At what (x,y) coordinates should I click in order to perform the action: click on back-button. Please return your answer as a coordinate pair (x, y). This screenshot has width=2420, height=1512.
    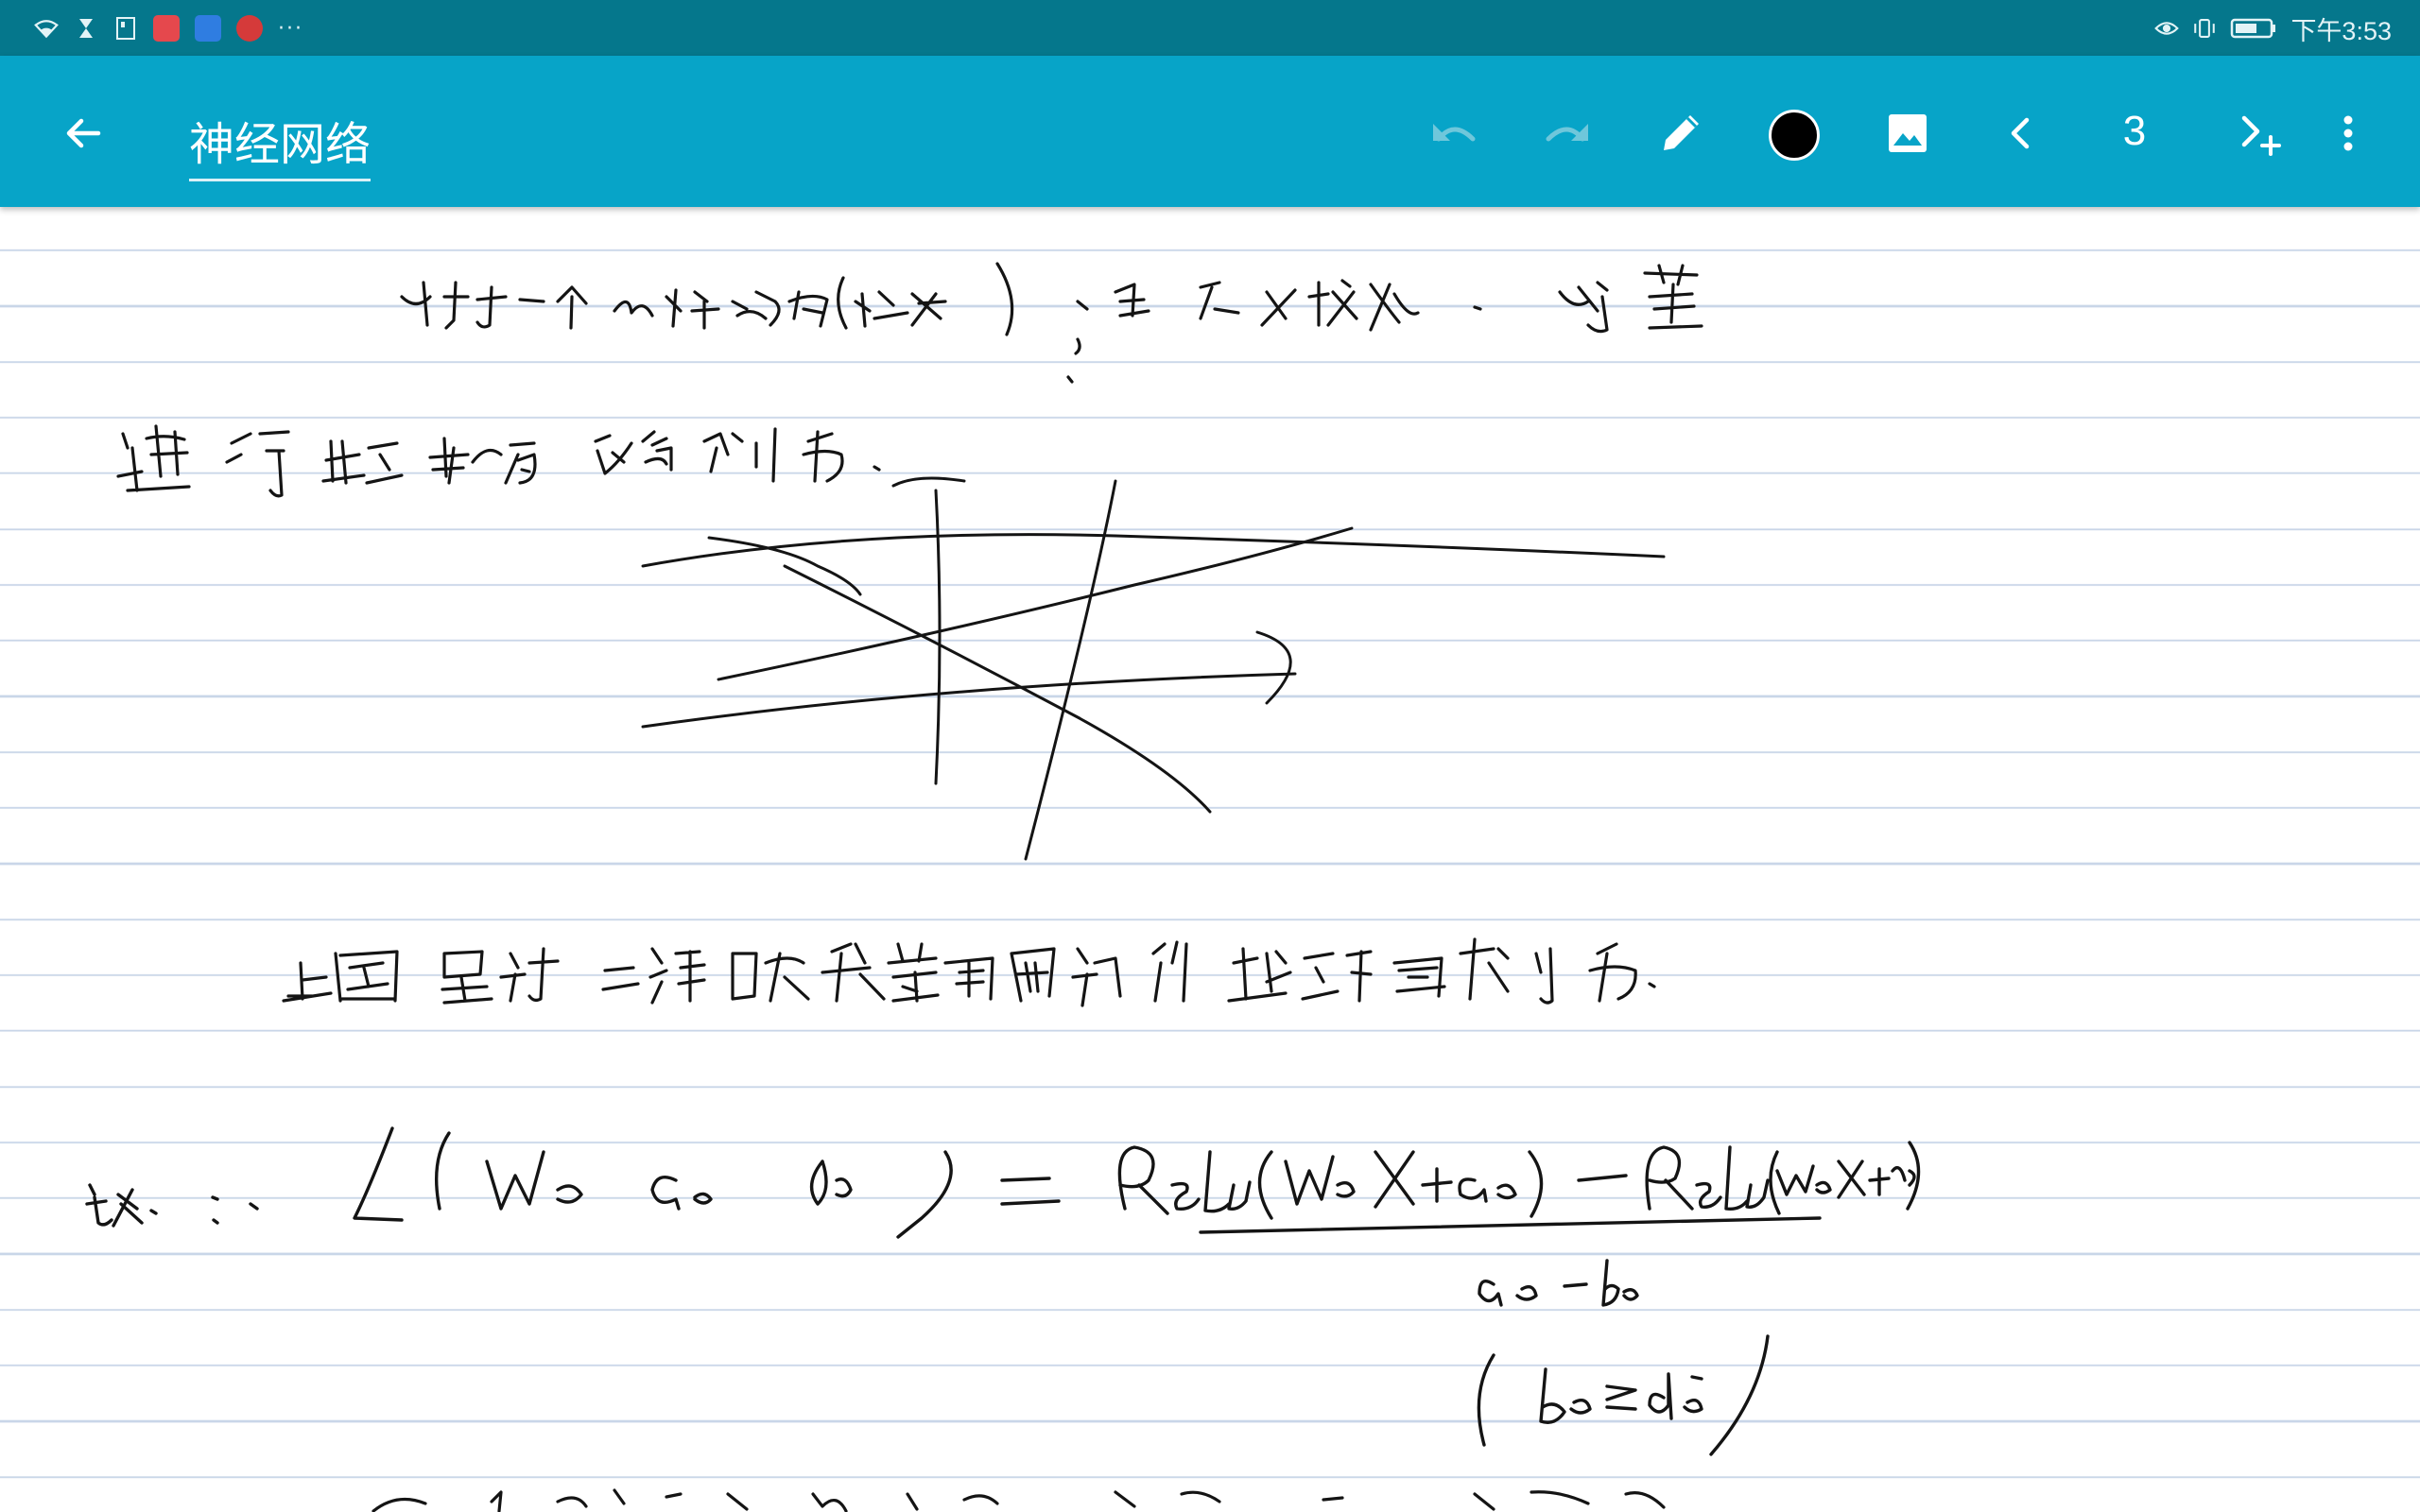
    Looking at the image, I should click on (83, 135).